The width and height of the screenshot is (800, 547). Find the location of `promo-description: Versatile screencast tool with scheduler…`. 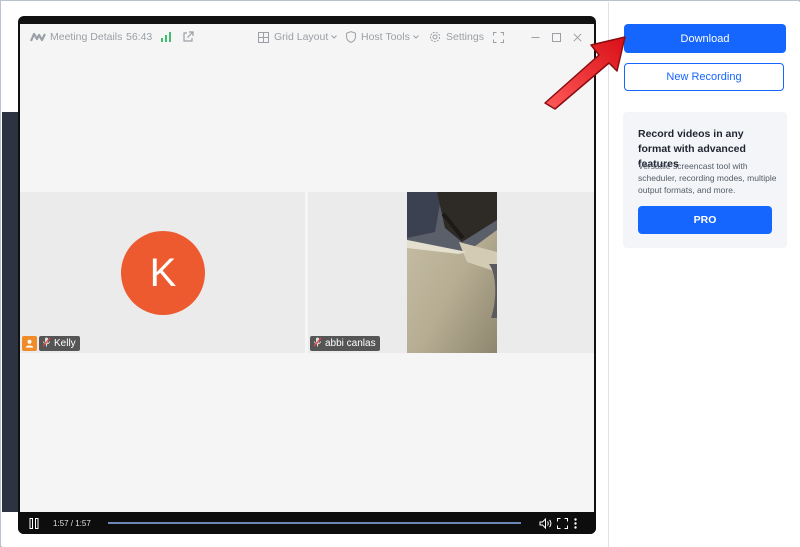

promo-description: Versatile screencast tool with scheduler… is located at coordinates (707, 178).